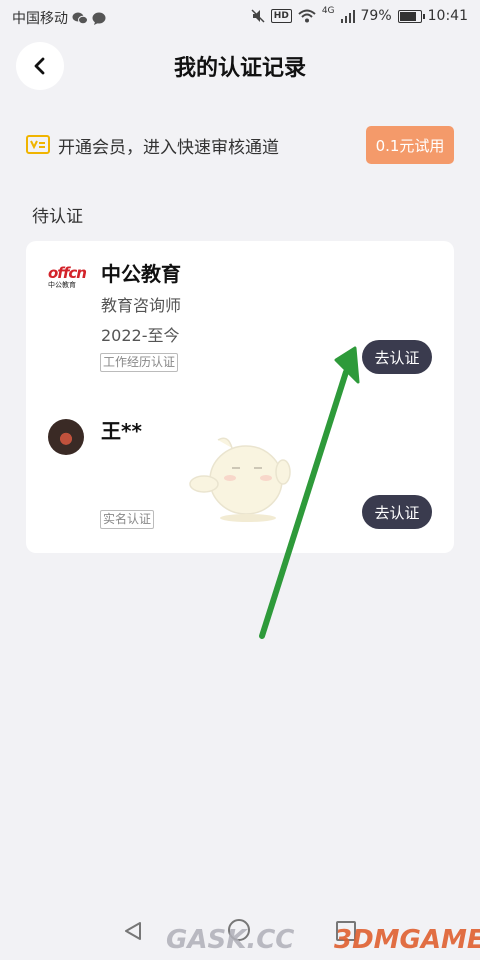 The height and width of the screenshot is (960, 480). I want to click on vip-banner: 开通会员，进入快速审核通道 0.1元试用, so click(240, 145).